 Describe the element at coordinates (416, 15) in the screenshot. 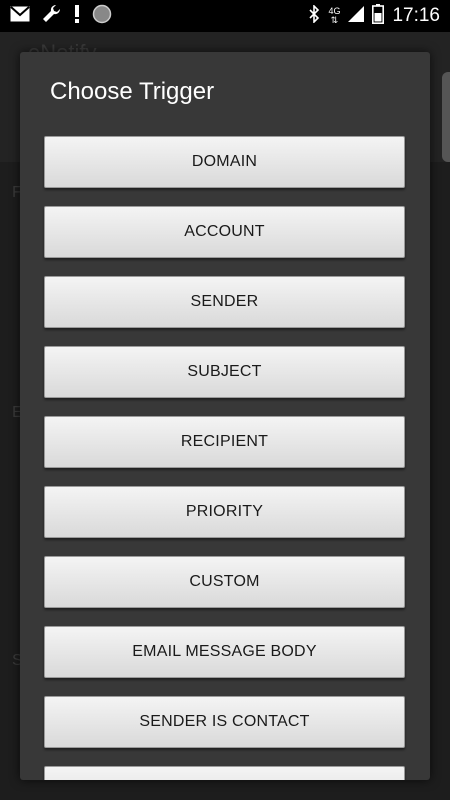

I see `clock: 17:16` at that location.